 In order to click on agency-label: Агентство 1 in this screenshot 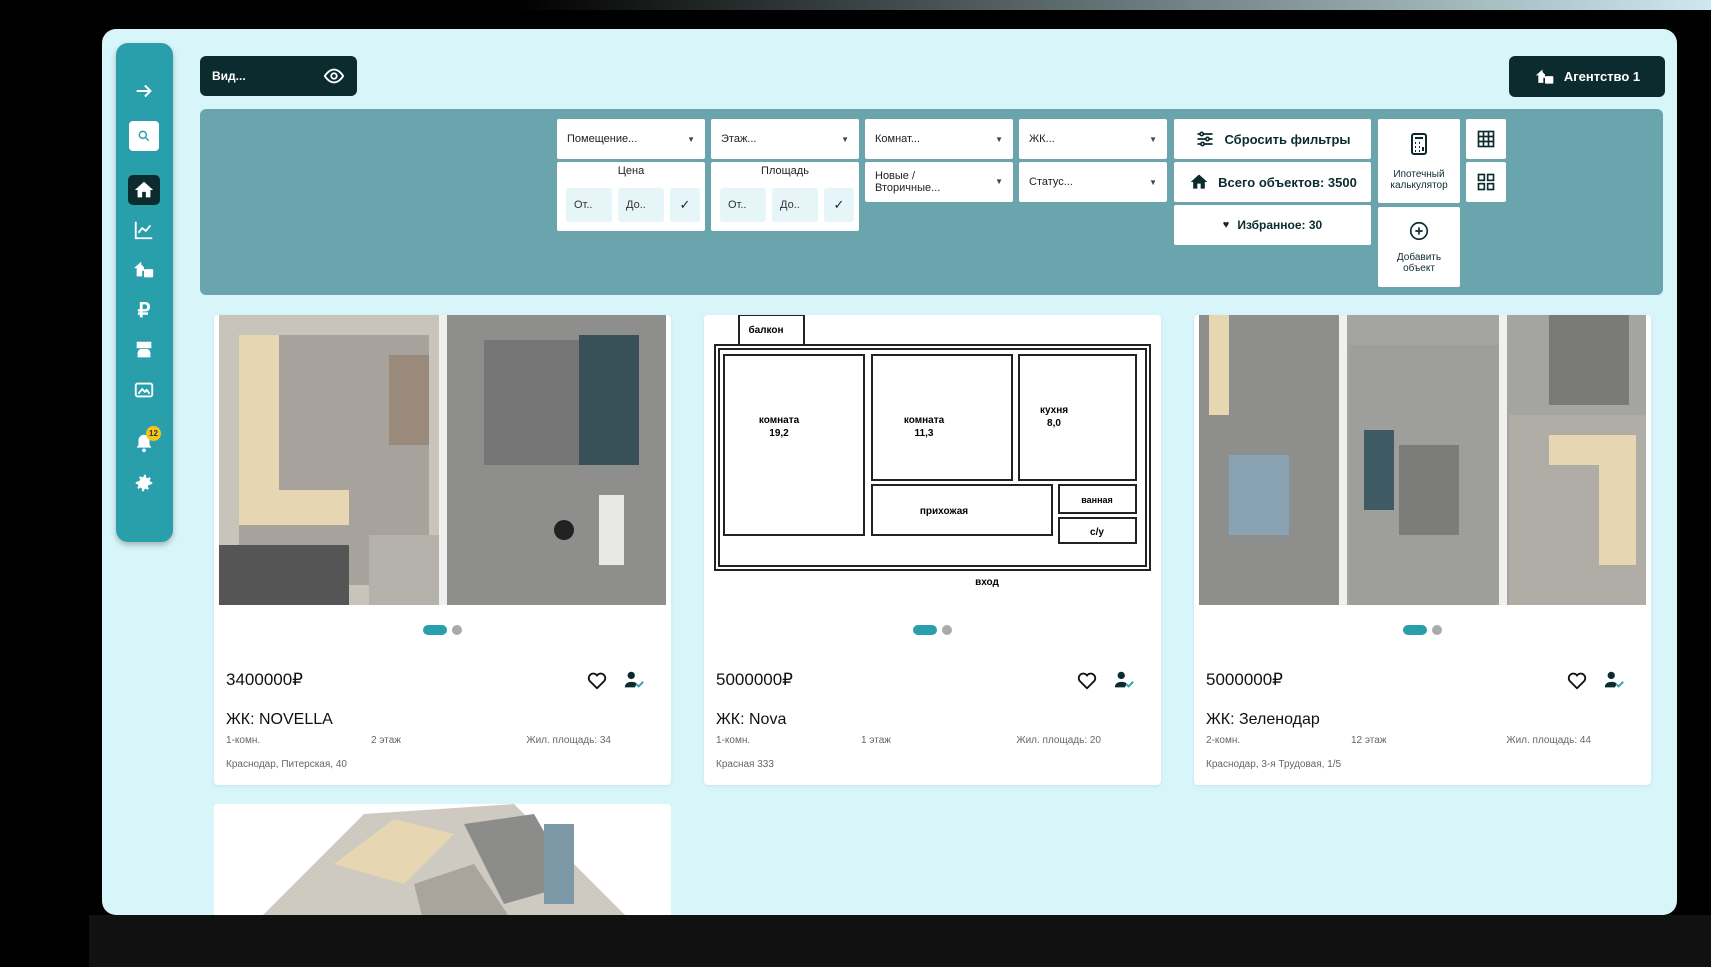, I will do `click(1602, 76)`.